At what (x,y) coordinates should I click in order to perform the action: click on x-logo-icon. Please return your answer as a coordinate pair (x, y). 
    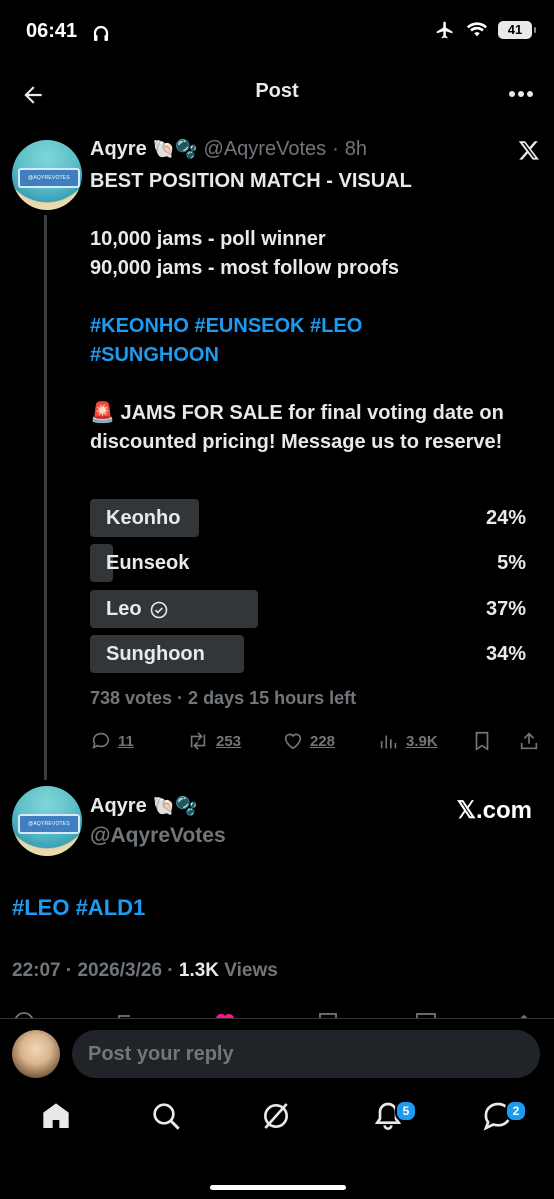
    Looking at the image, I should click on (528, 150).